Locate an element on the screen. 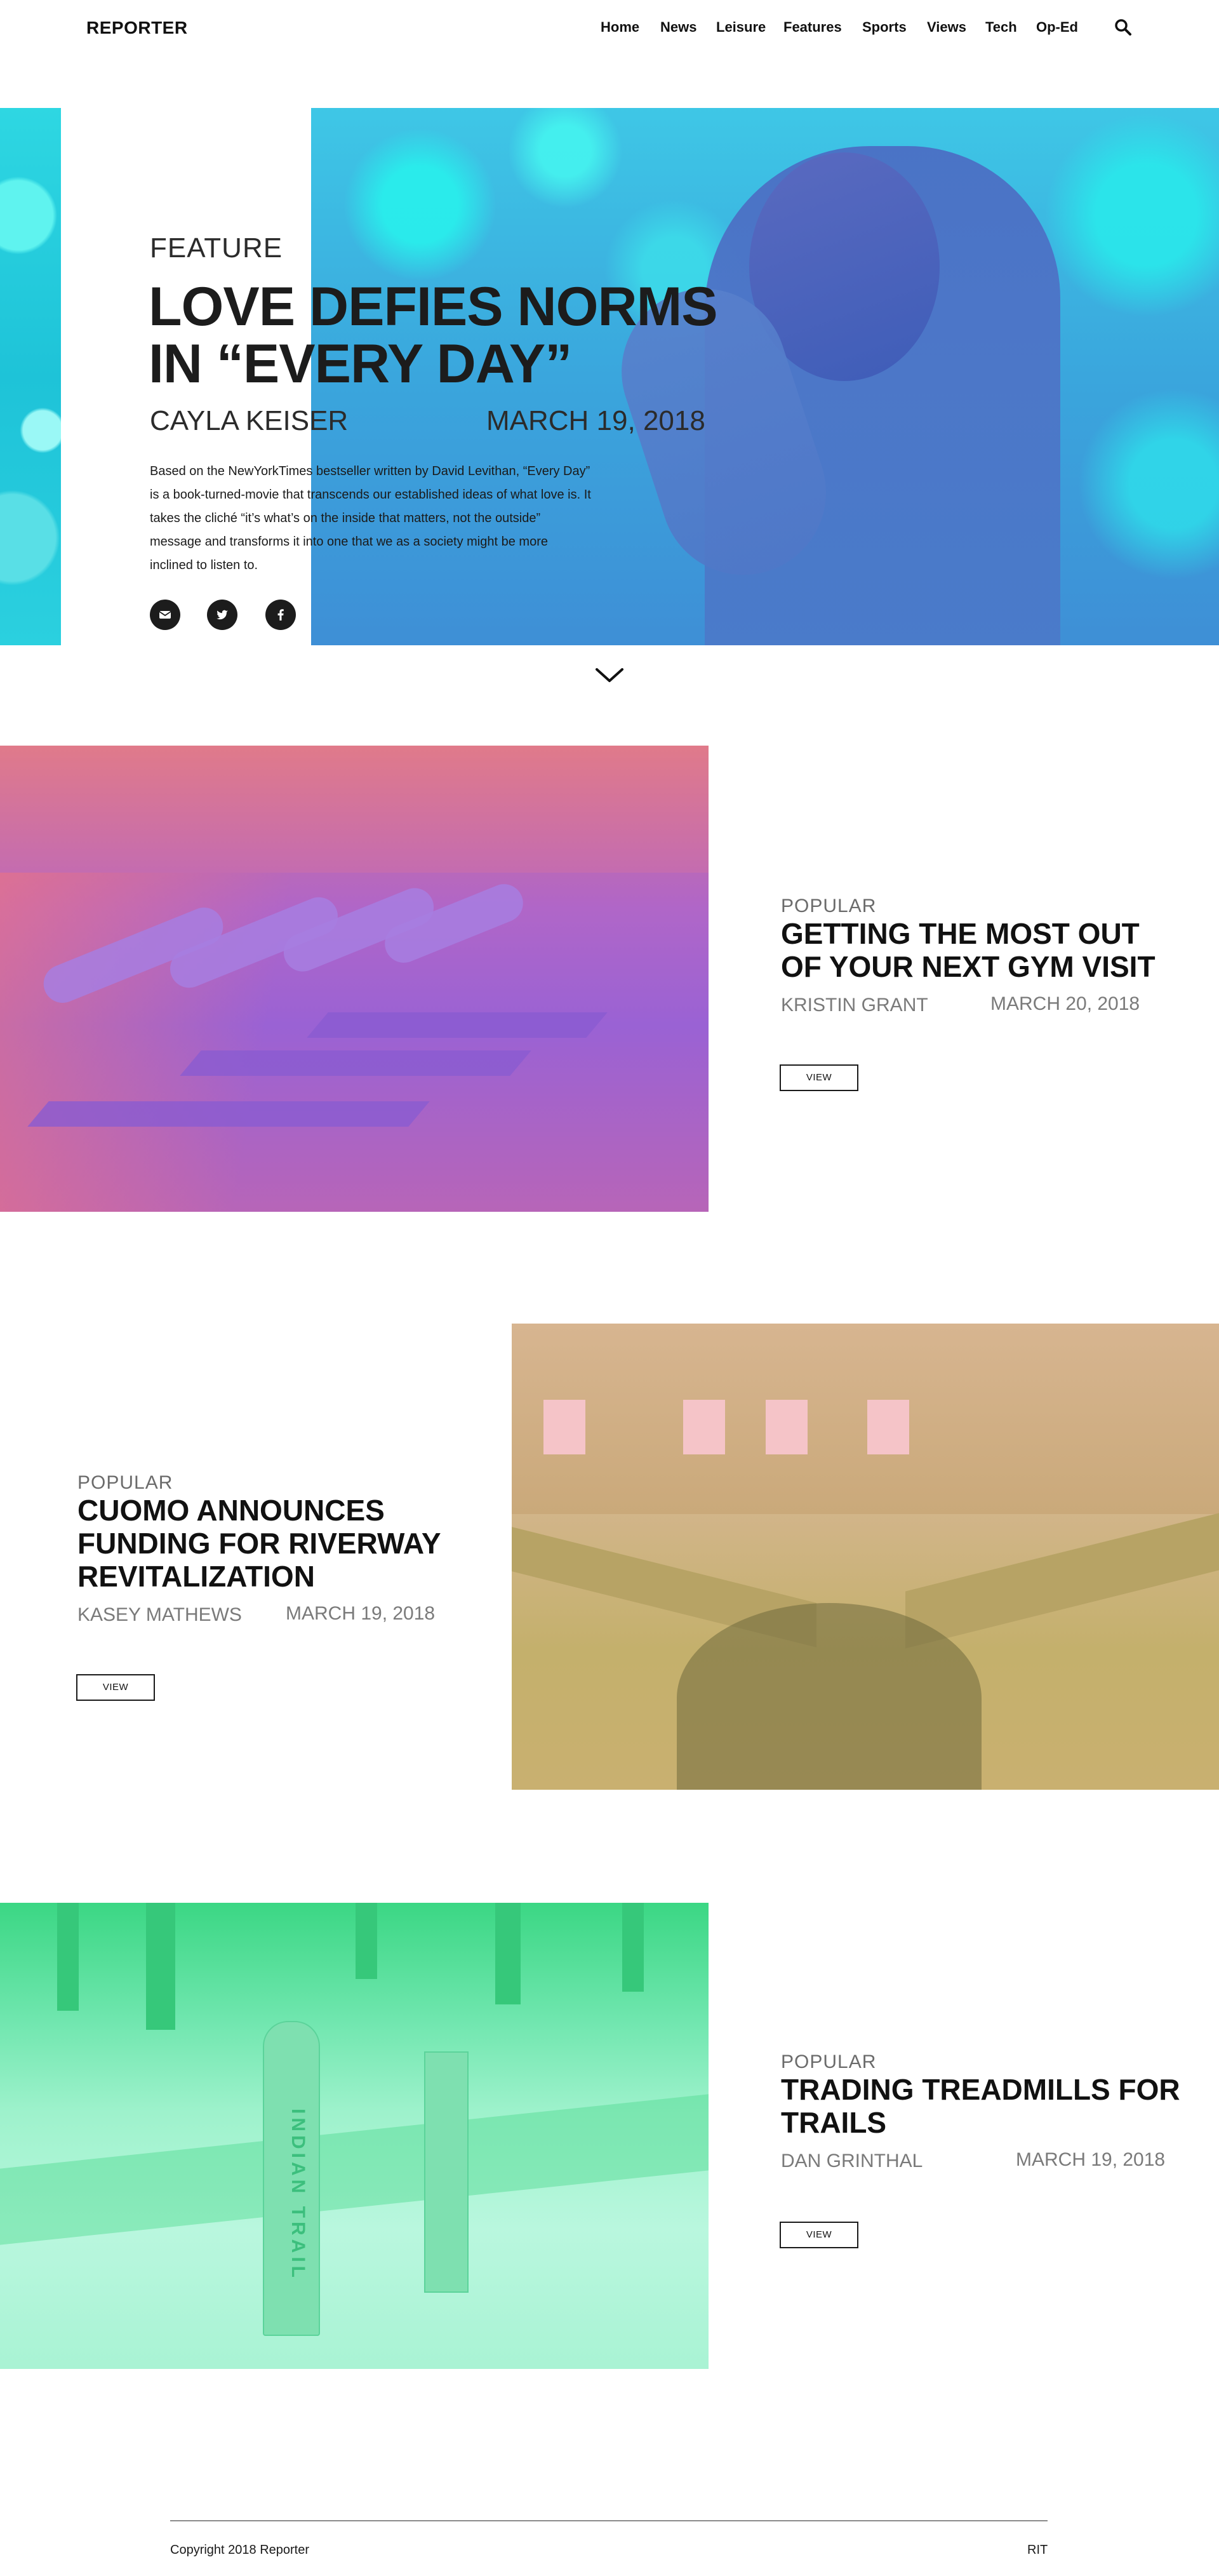  twitter-icon is located at coordinates (222, 615).